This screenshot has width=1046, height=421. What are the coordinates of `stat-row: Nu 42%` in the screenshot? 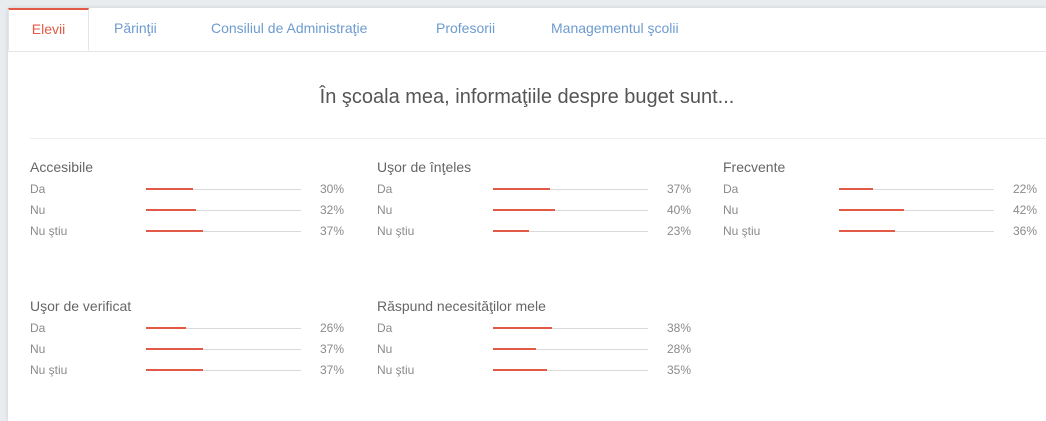 It's located at (884, 209).